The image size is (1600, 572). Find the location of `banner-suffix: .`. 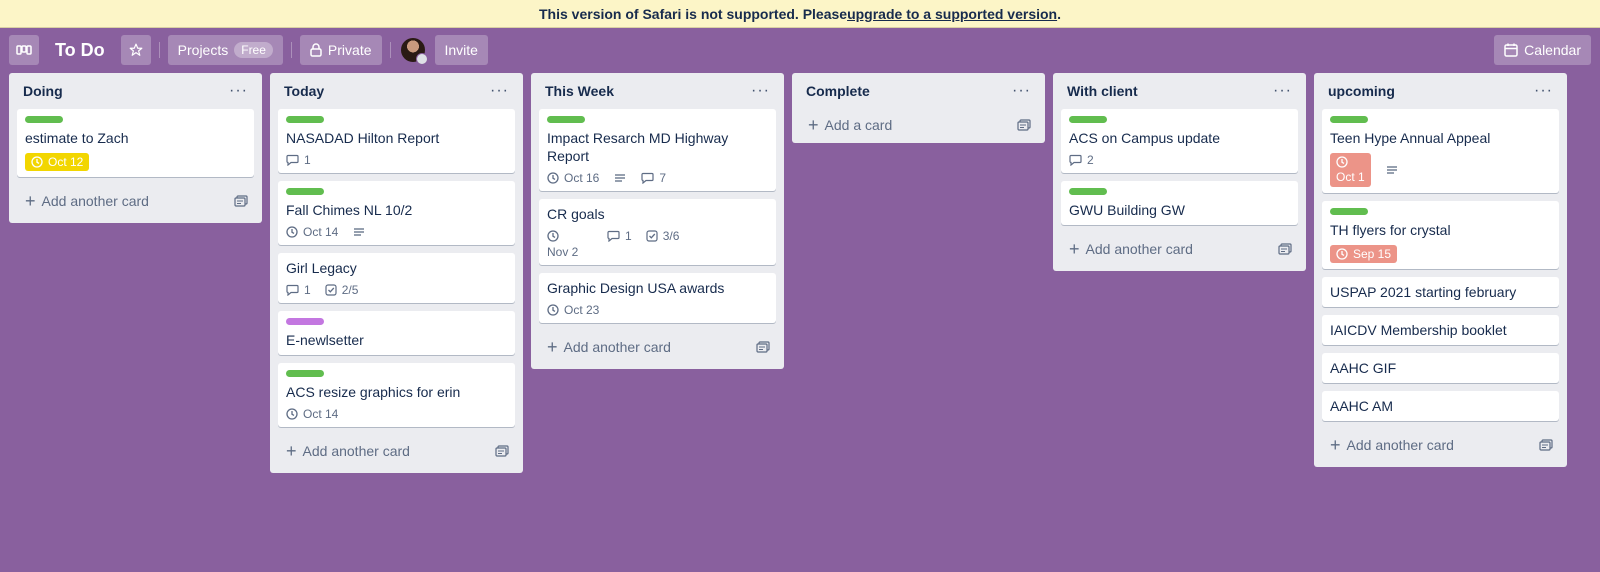

banner-suffix: . is located at coordinates (1059, 13).